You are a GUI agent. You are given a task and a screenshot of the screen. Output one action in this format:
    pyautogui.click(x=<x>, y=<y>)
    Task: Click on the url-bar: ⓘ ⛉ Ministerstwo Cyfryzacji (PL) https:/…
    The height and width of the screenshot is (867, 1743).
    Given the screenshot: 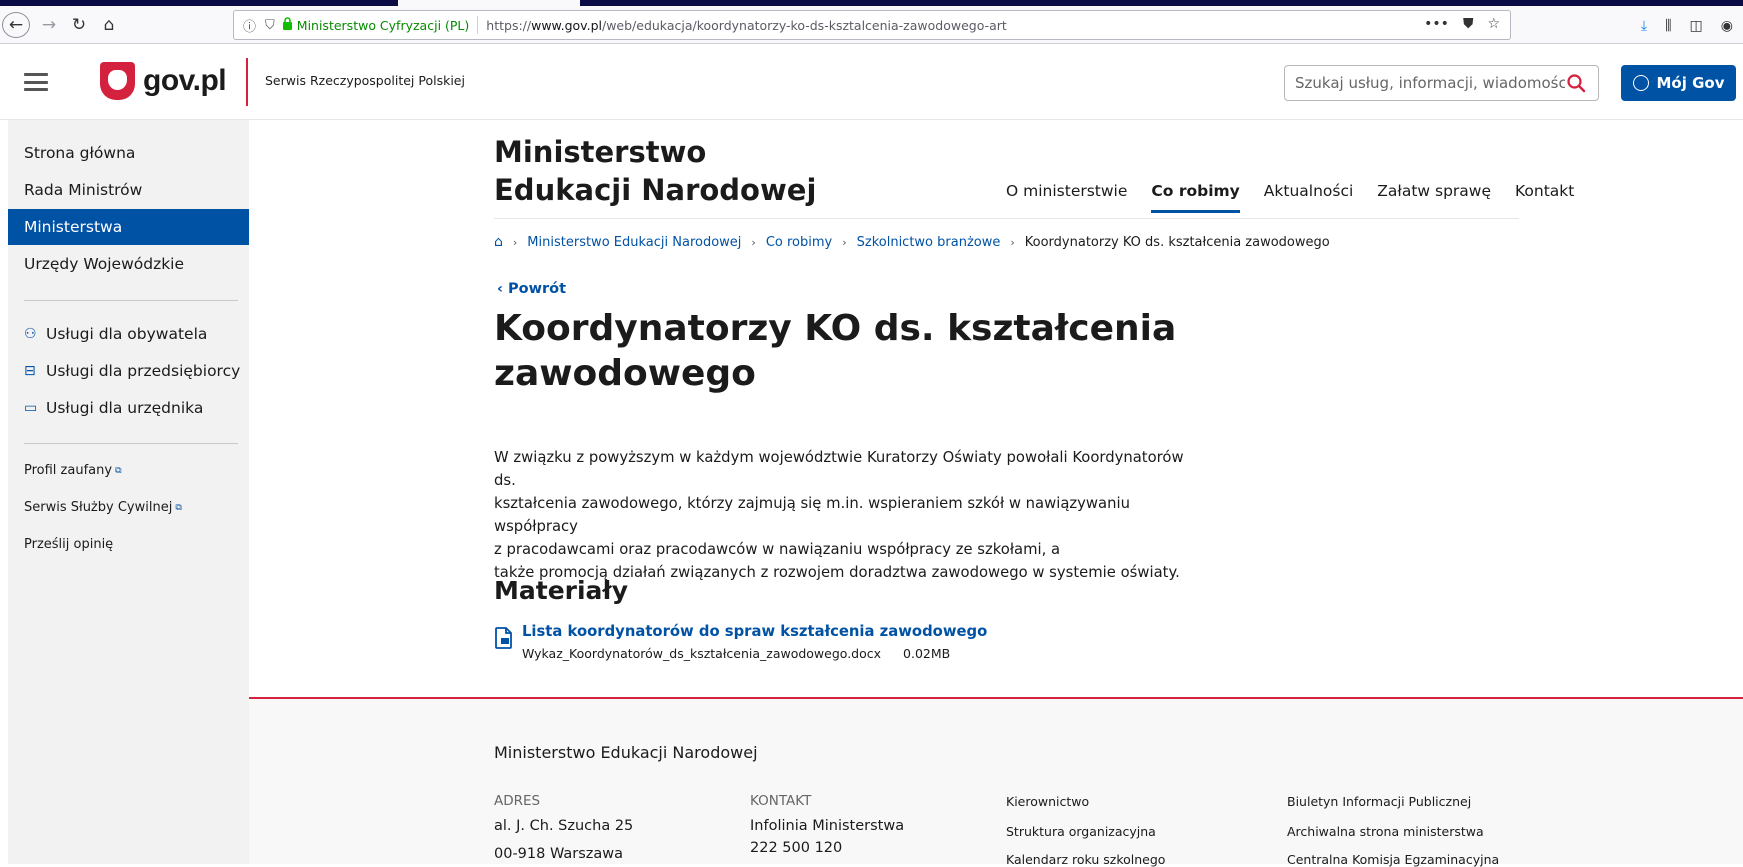 What is the action you would take?
    pyautogui.click(x=872, y=25)
    